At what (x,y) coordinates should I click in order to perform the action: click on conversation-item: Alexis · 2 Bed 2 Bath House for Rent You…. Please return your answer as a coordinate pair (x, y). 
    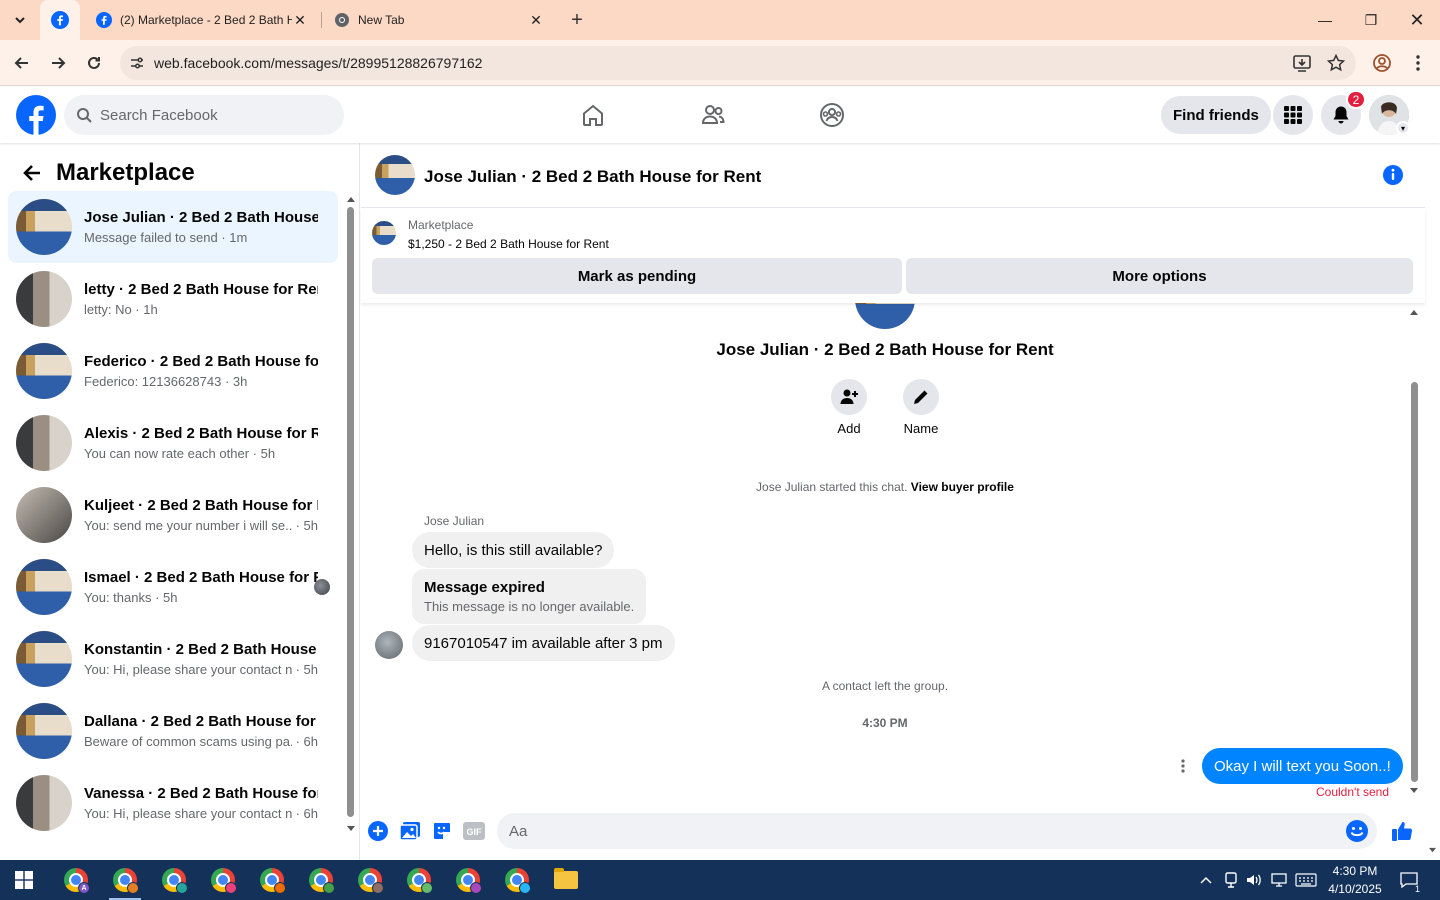
    Looking at the image, I should click on (173, 443).